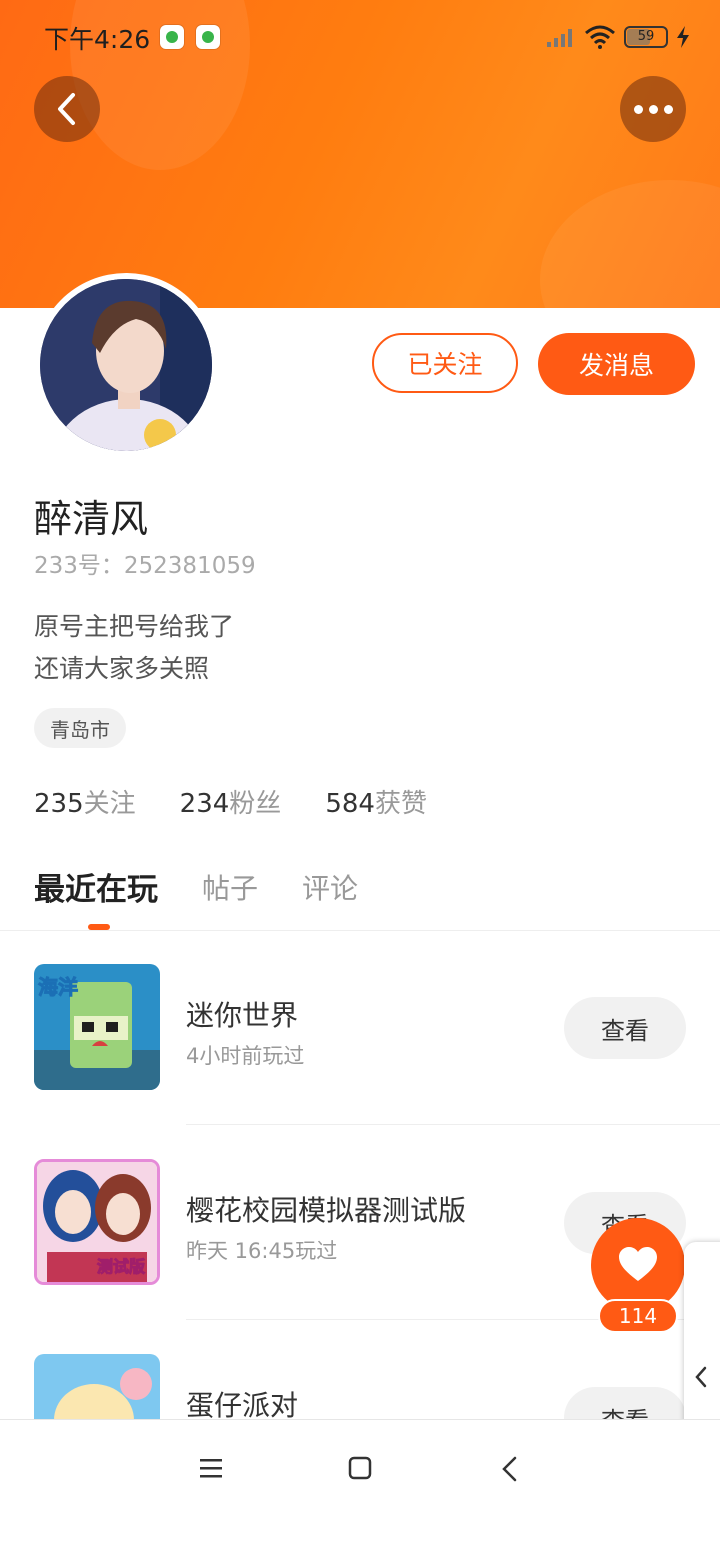 This screenshot has height=1549, width=720. I want to click on avatar-image, so click(126, 365).